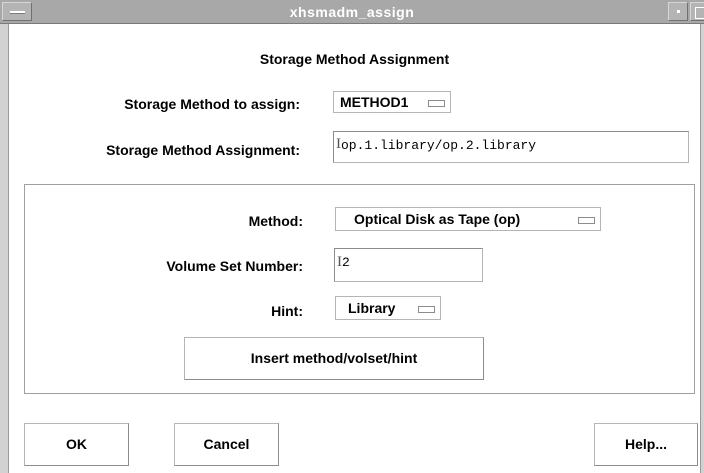  Describe the element at coordinates (408, 265) in the screenshot. I see `volume-set-field: I 2` at that location.